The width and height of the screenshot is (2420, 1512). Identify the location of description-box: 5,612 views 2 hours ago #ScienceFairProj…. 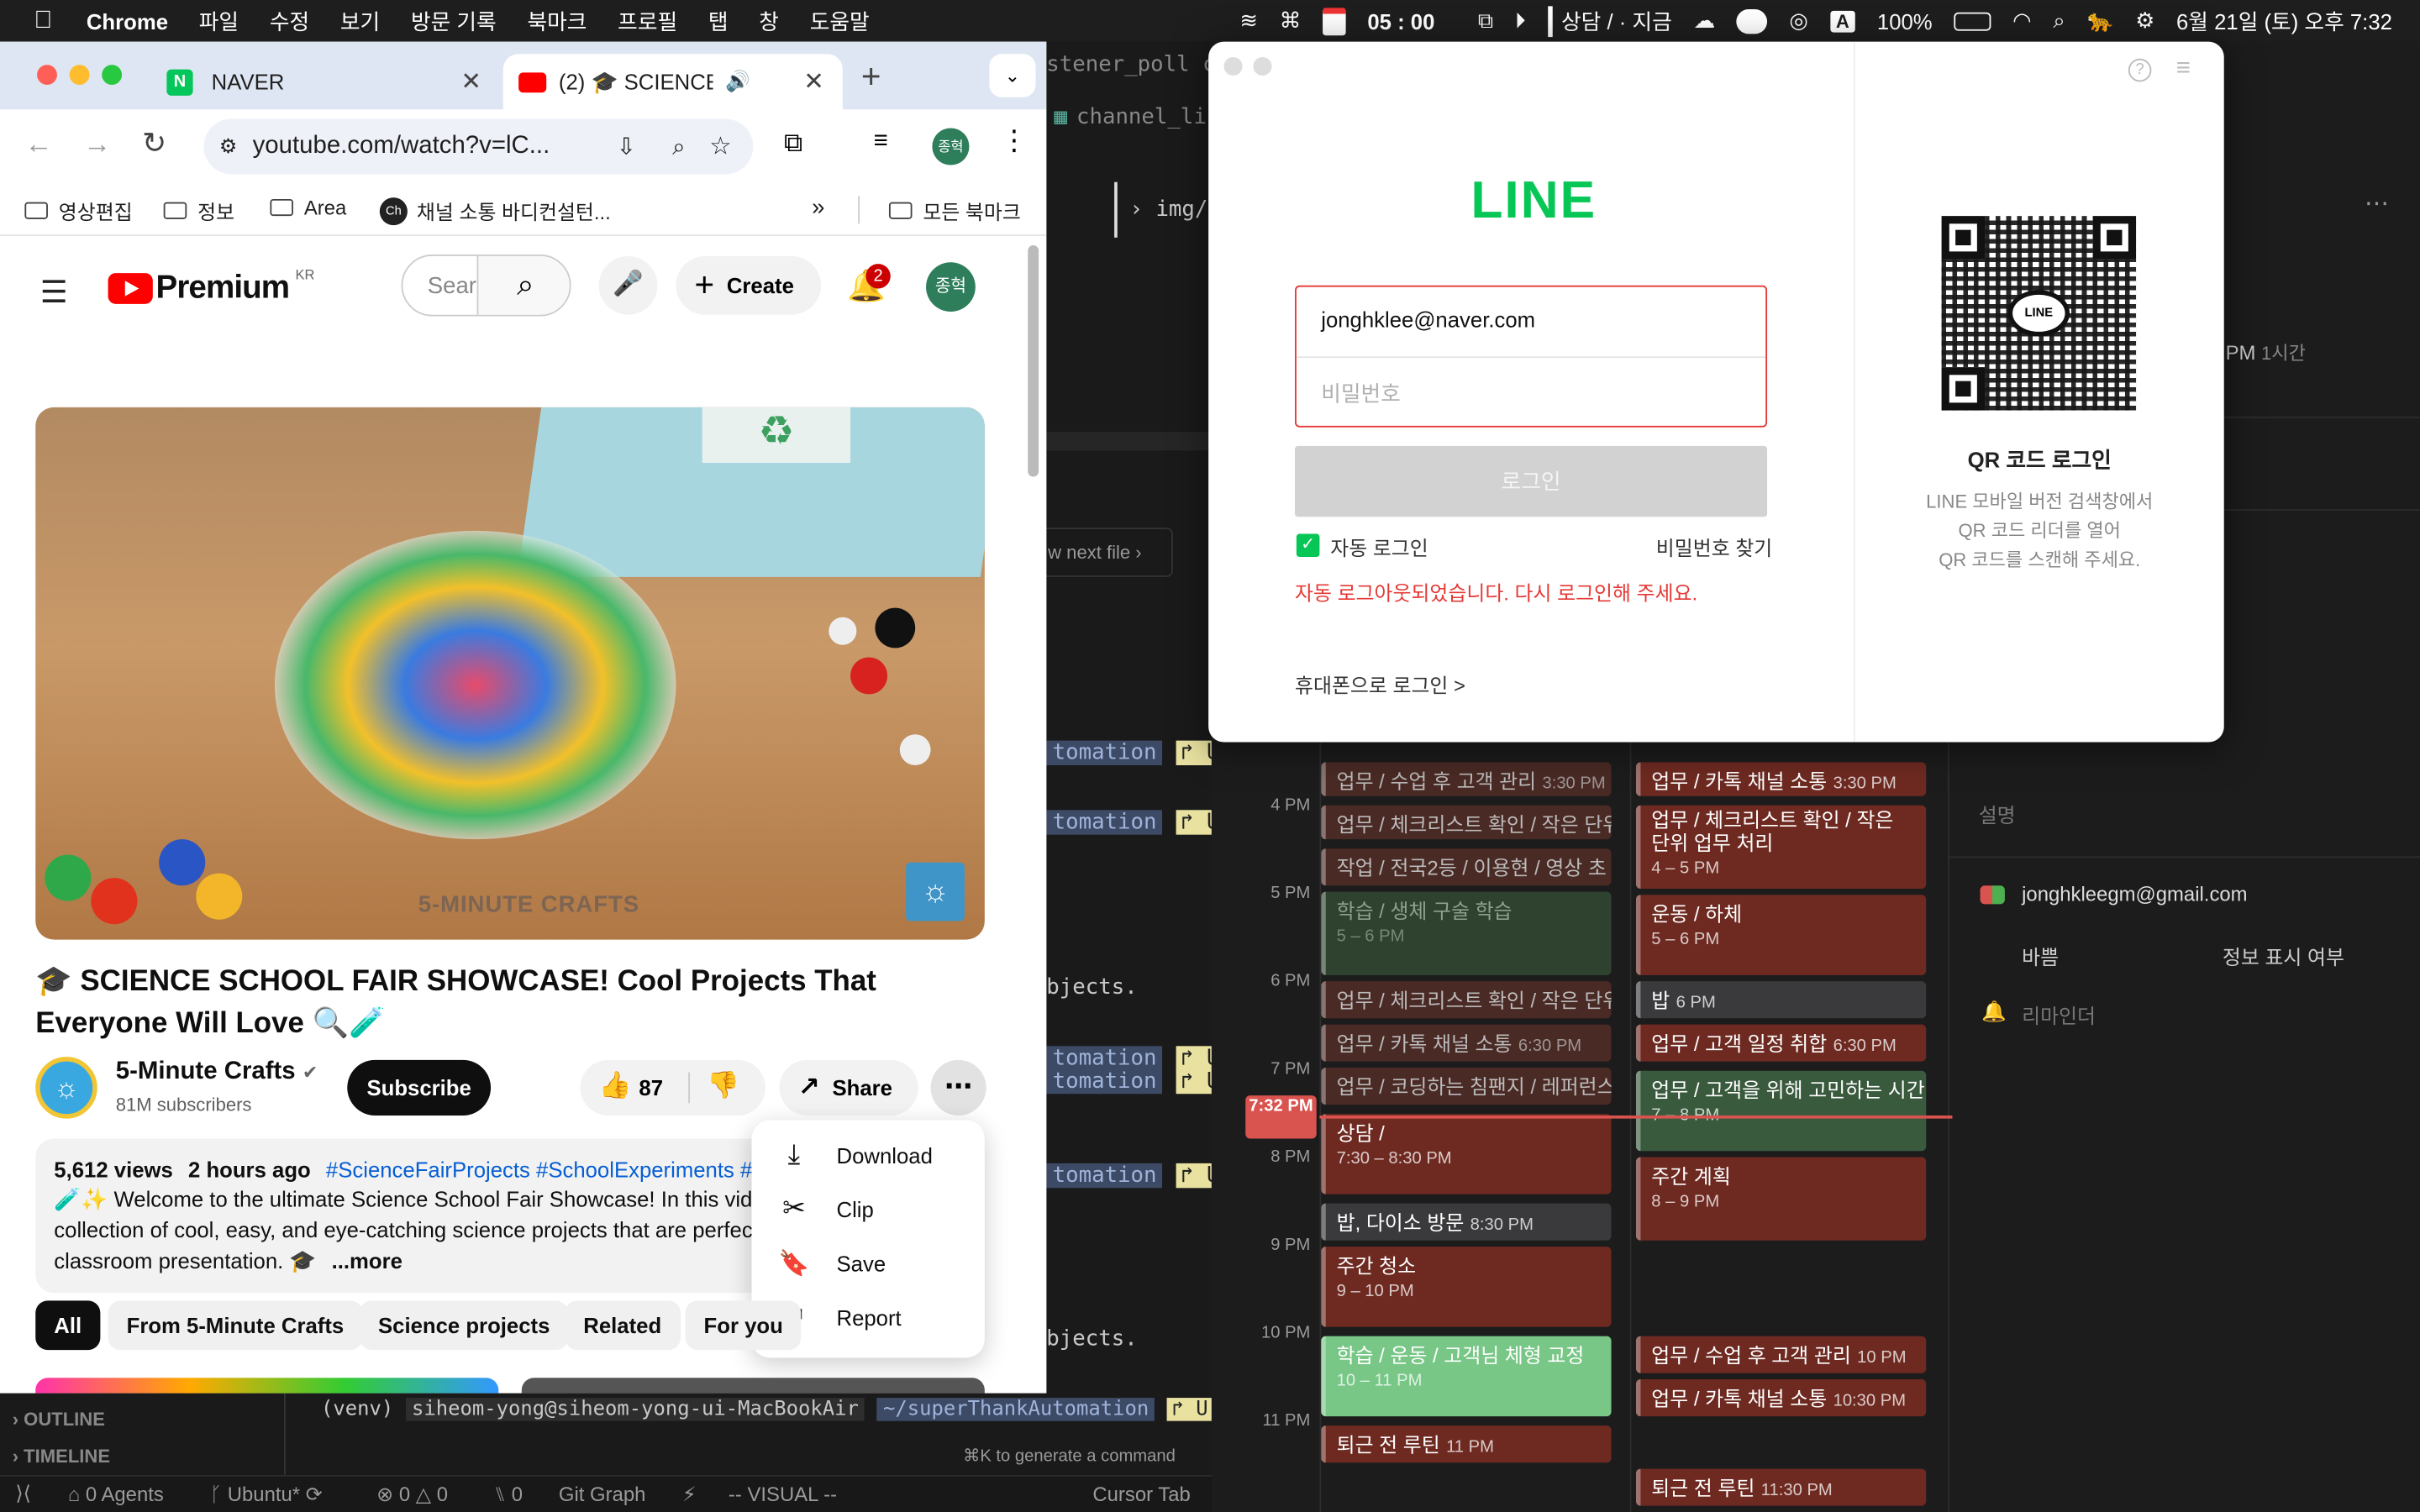
(414, 1216).